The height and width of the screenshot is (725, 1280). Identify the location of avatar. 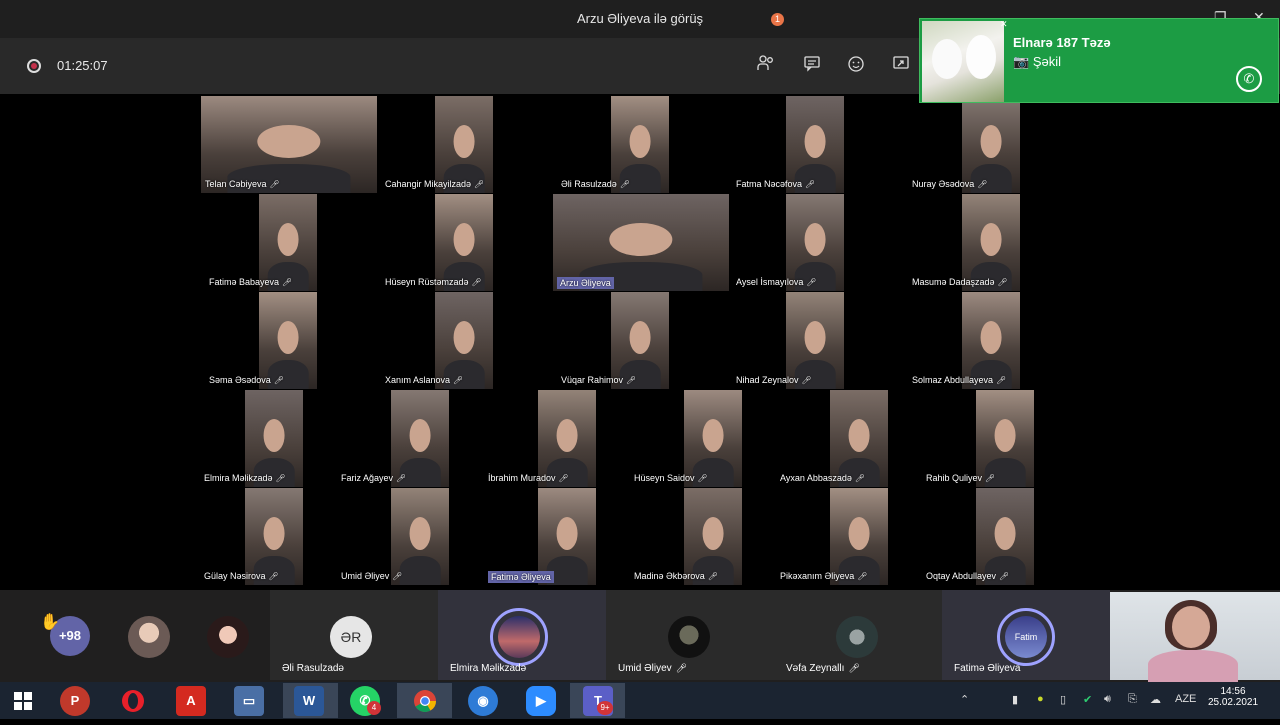
(149, 637).